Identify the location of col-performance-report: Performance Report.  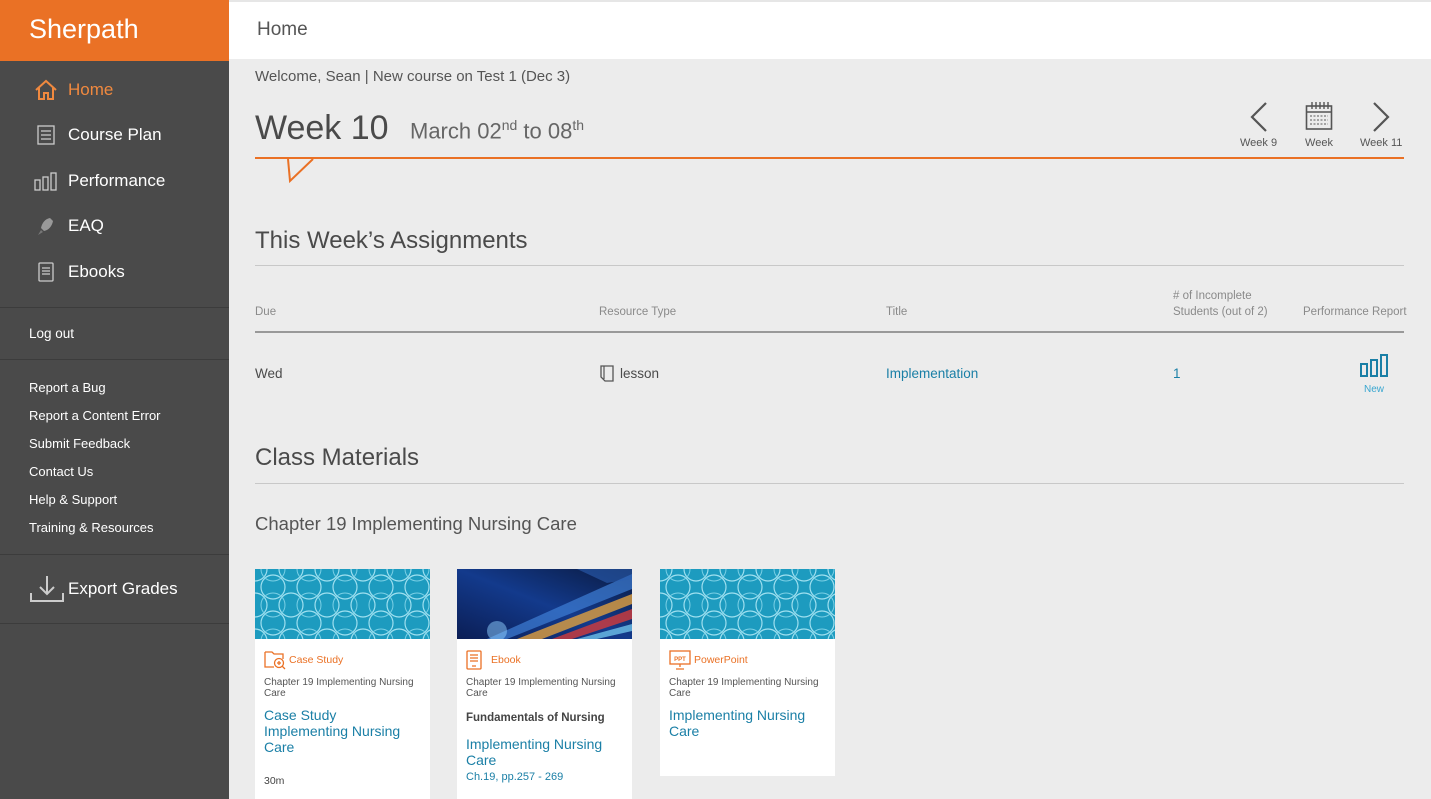
(1355, 312).